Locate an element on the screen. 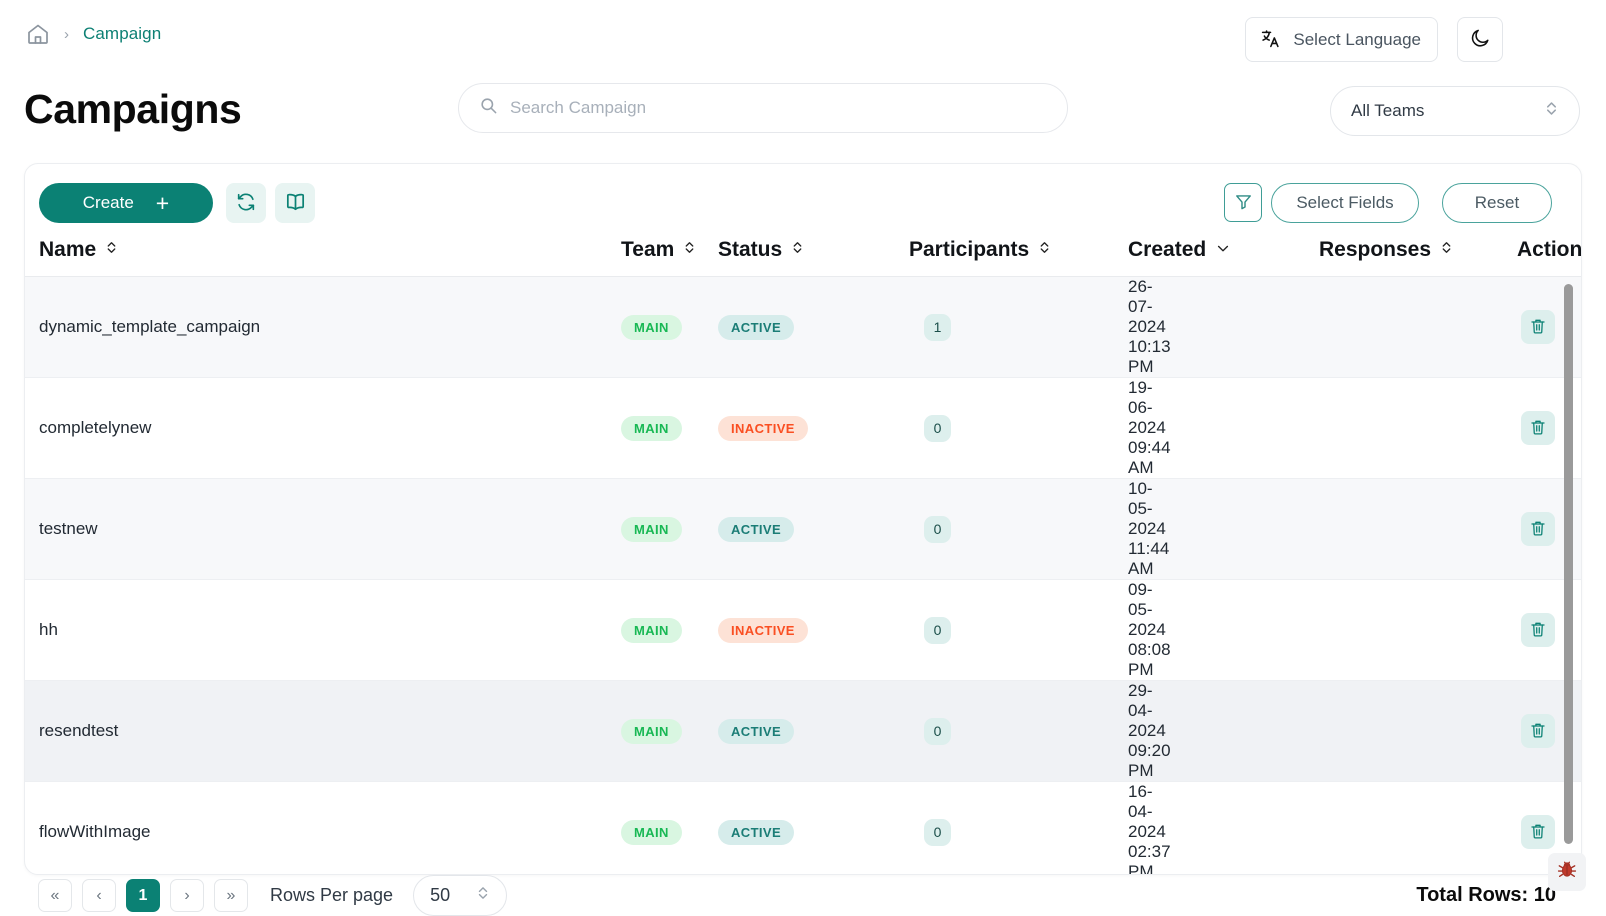 The width and height of the screenshot is (1606, 916). cell-created: 16-04-2024 02:37 PM is located at coordinates (1053, 827).